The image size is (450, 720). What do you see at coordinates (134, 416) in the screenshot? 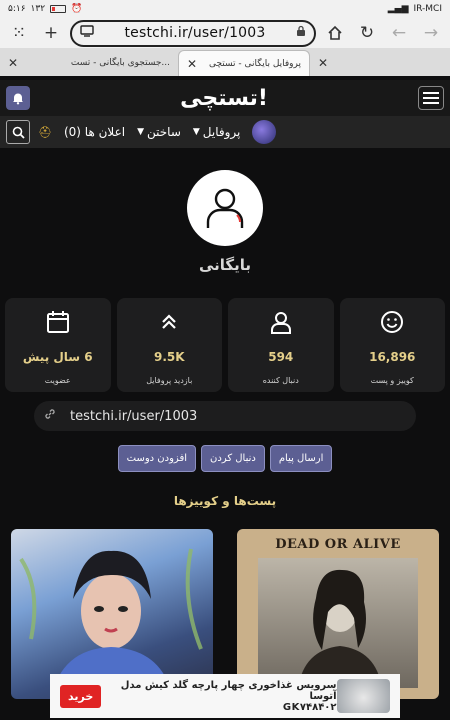
I see `profile-link-text: testchi.ir/user/1003` at bounding box center [134, 416].